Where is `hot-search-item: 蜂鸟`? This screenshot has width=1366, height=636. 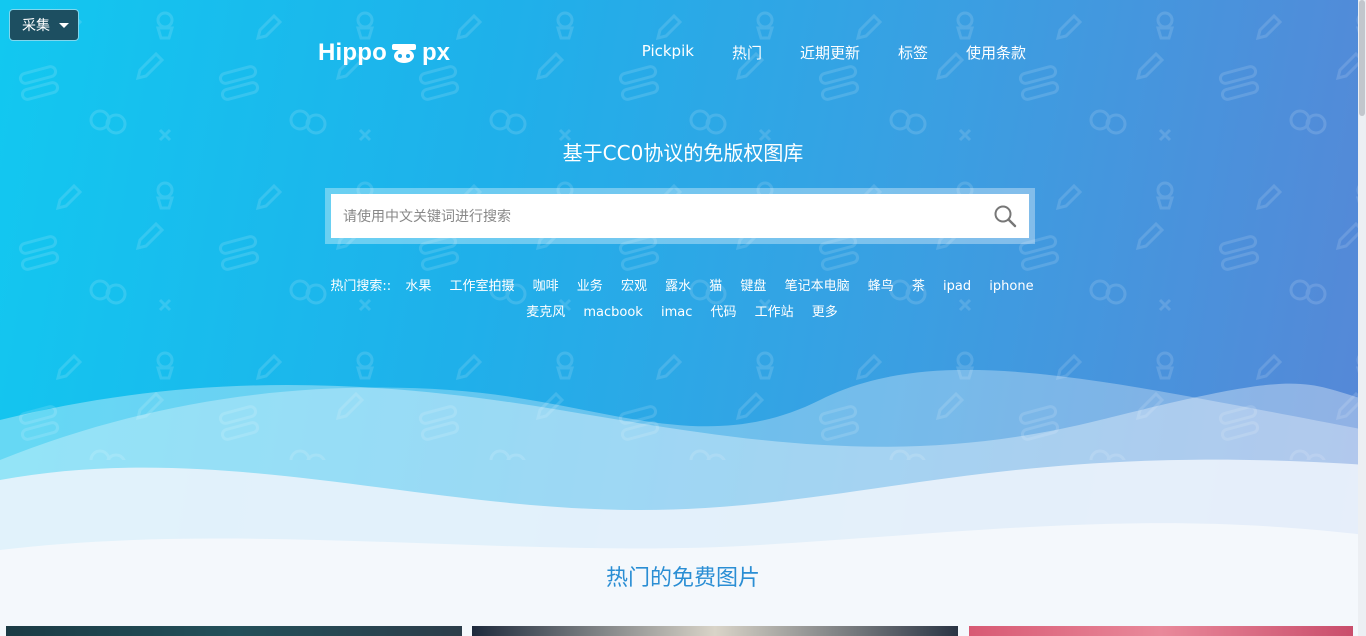
hot-search-item: 蜂鸟 is located at coordinates (881, 286).